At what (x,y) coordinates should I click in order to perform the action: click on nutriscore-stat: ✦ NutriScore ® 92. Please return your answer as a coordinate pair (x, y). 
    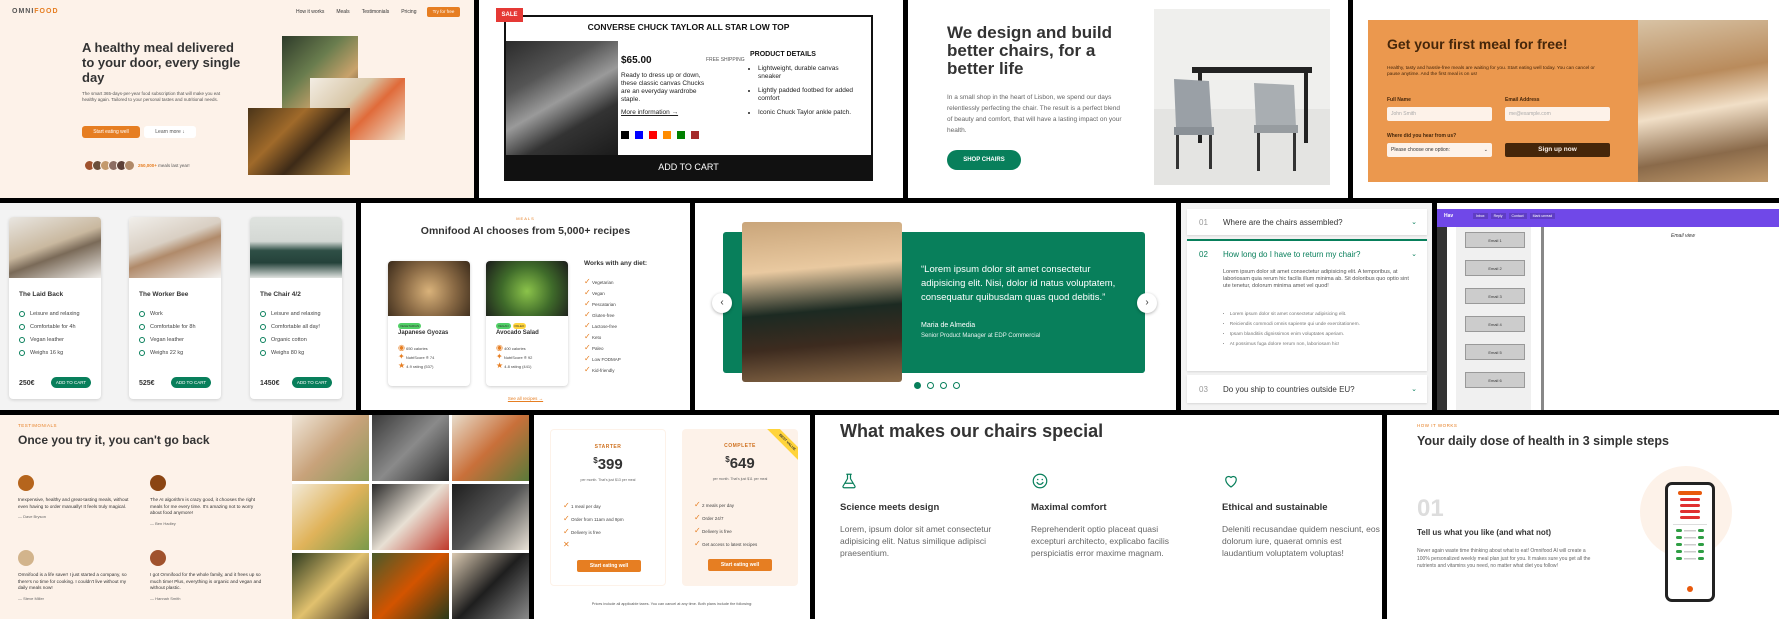
    Looking at the image, I should click on (514, 356).